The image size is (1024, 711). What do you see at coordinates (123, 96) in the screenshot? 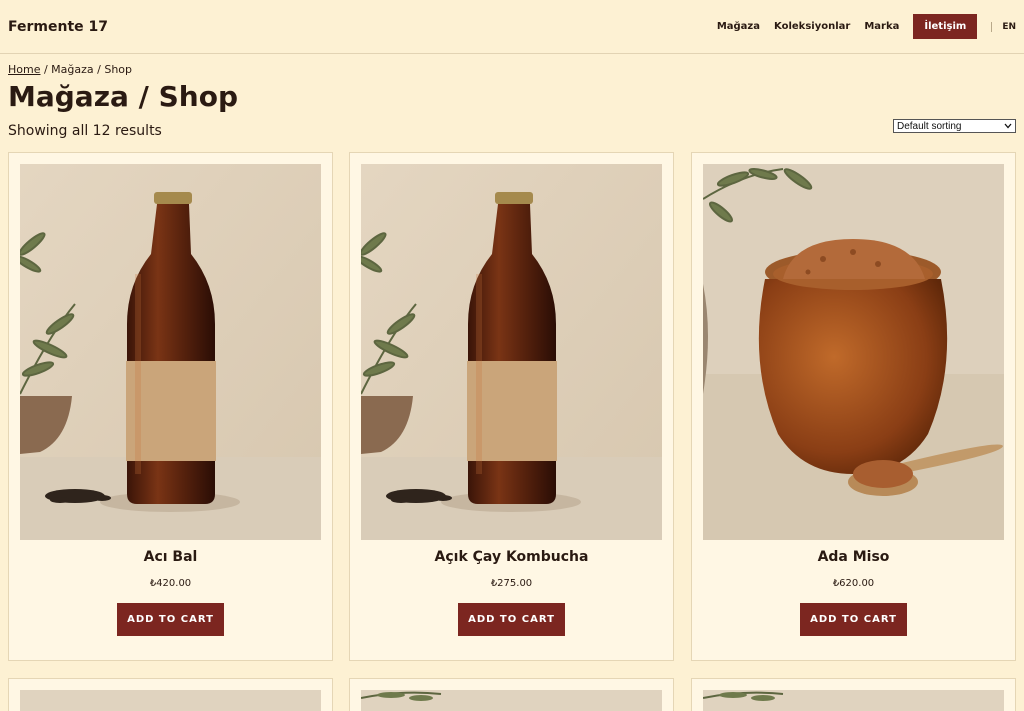
I see `page-title: Mağaza / Shop` at bounding box center [123, 96].